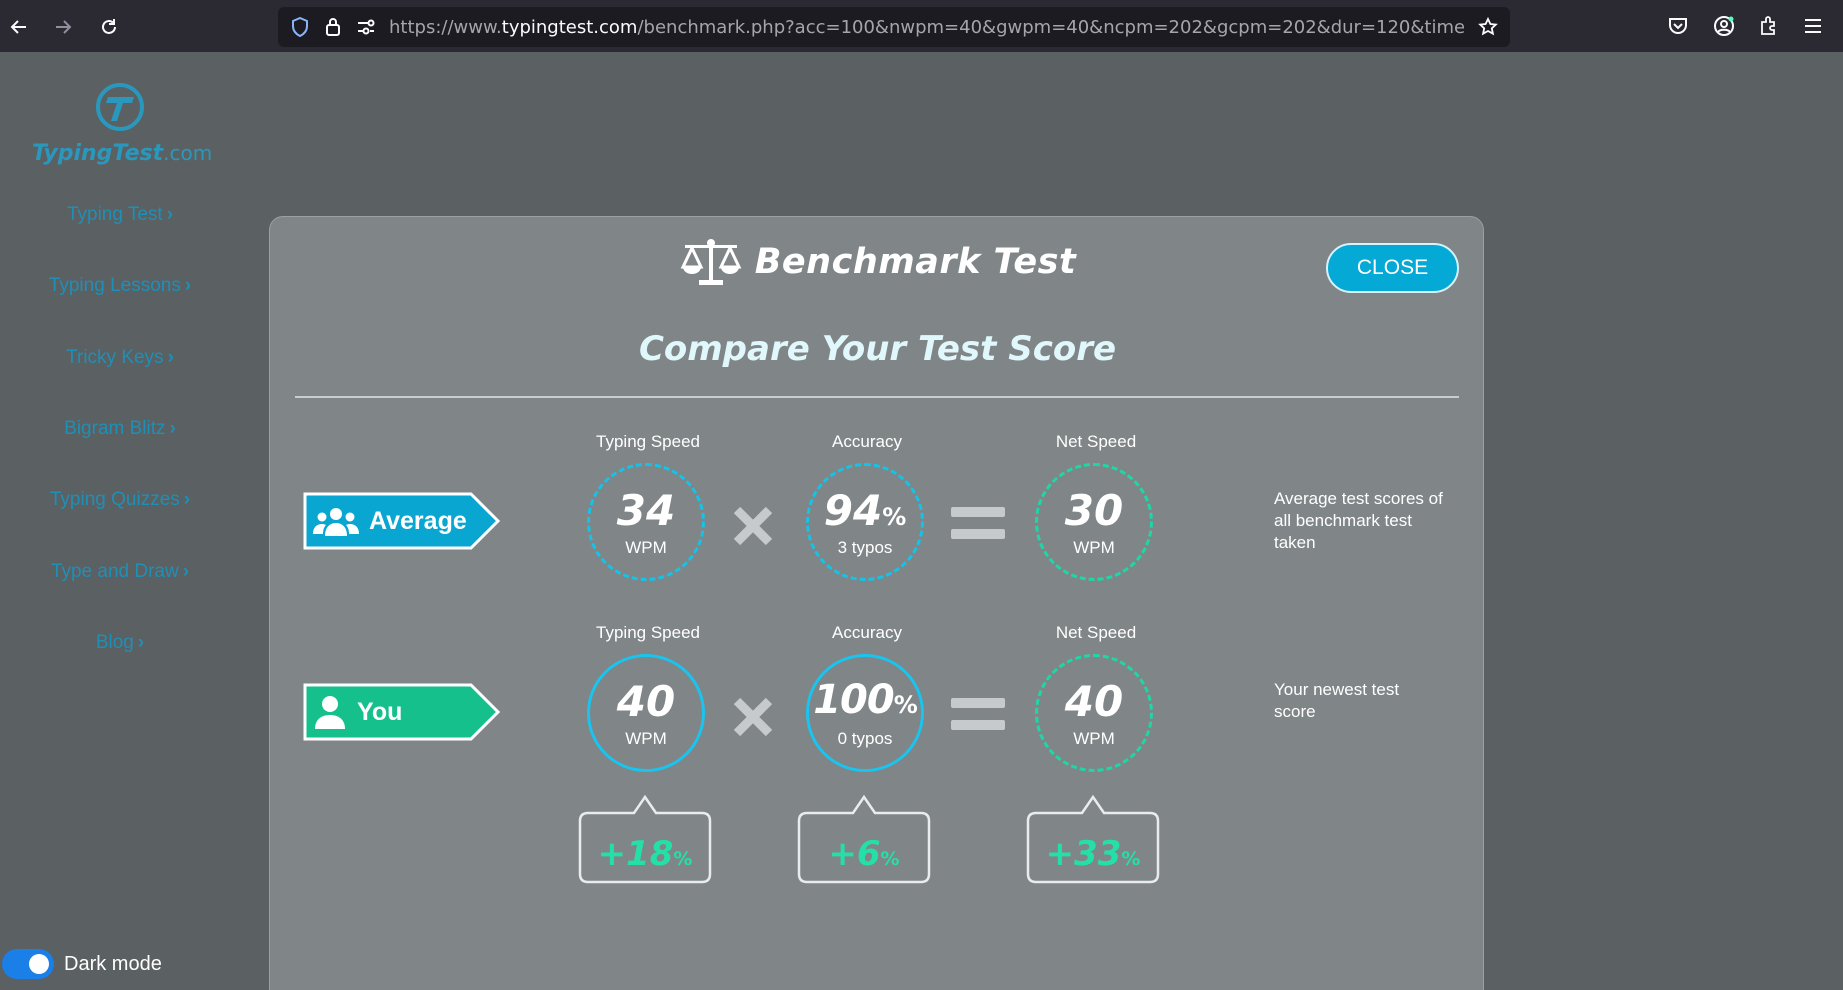 This screenshot has width=1843, height=990. I want to click on sidebar-item-typing-test: Typing Test ›, so click(120, 215).